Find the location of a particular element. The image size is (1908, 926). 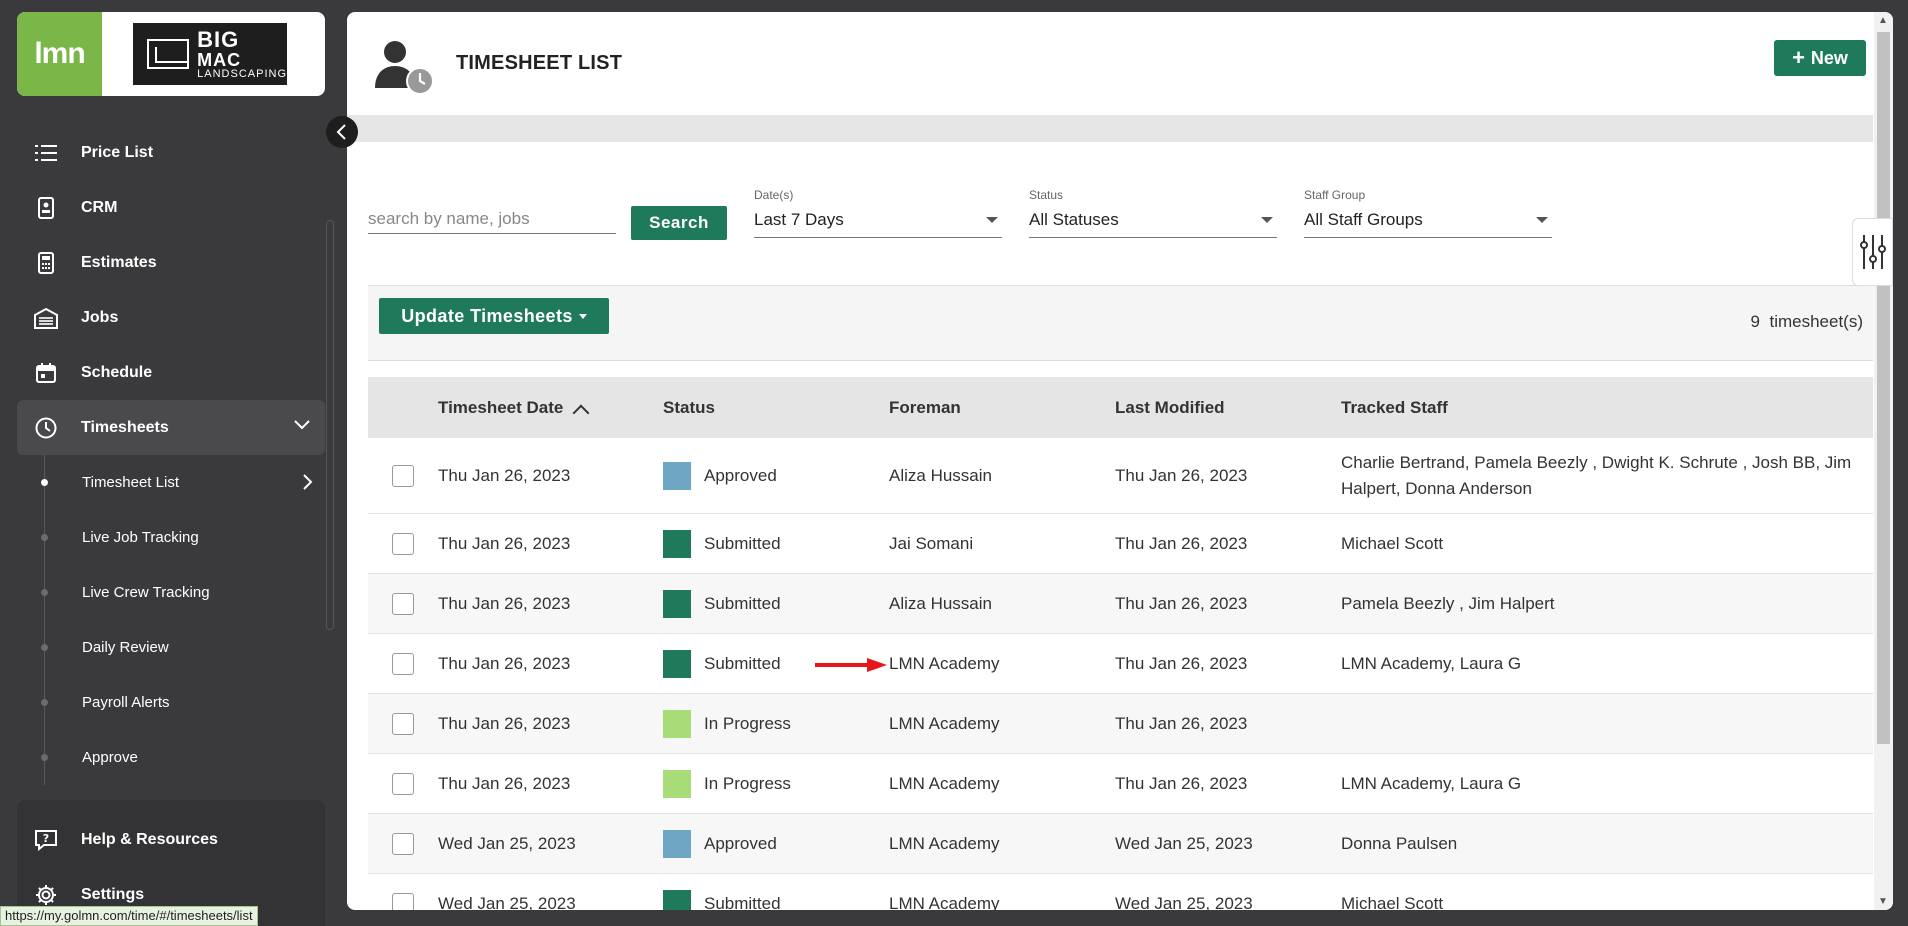

filter-settings-button is located at coordinates (1872, 252).